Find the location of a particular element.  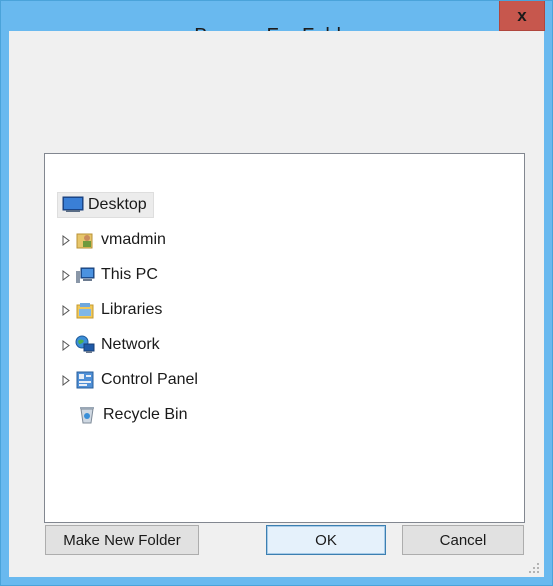

libraries-icon is located at coordinates (85, 310).